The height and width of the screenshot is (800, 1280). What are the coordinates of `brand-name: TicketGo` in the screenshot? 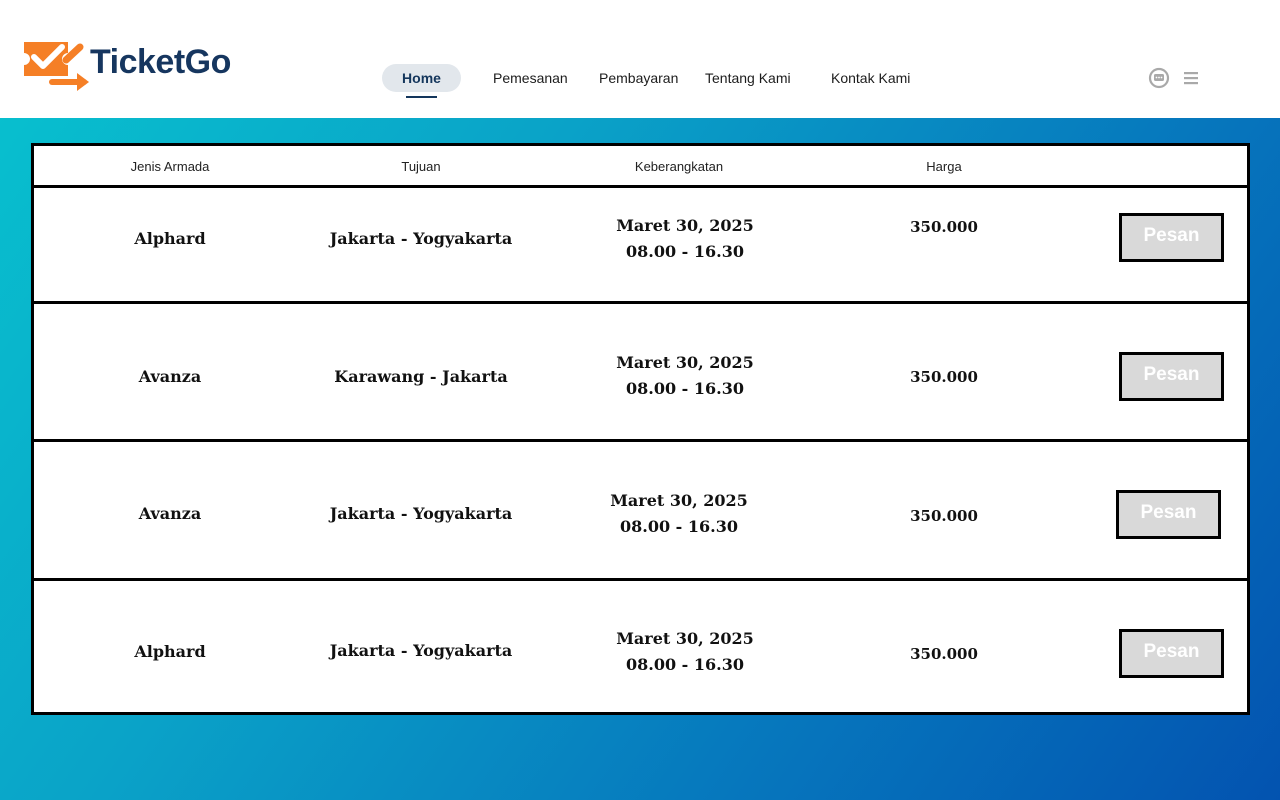 It's located at (160, 61).